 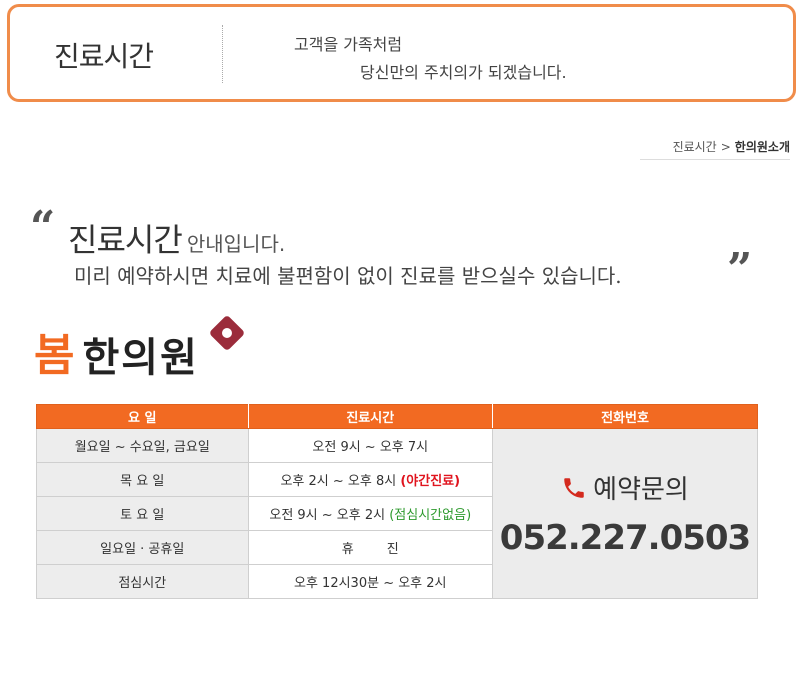 I want to click on breadcrumb-current: 한의원소개, so click(x=762, y=146).